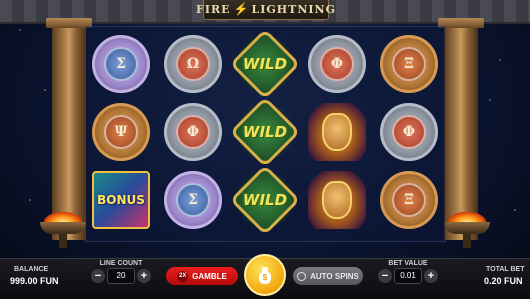 Image resolution: width=530 pixels, height=299 pixels. I want to click on line-count-label: LINE COUNT, so click(121, 263).